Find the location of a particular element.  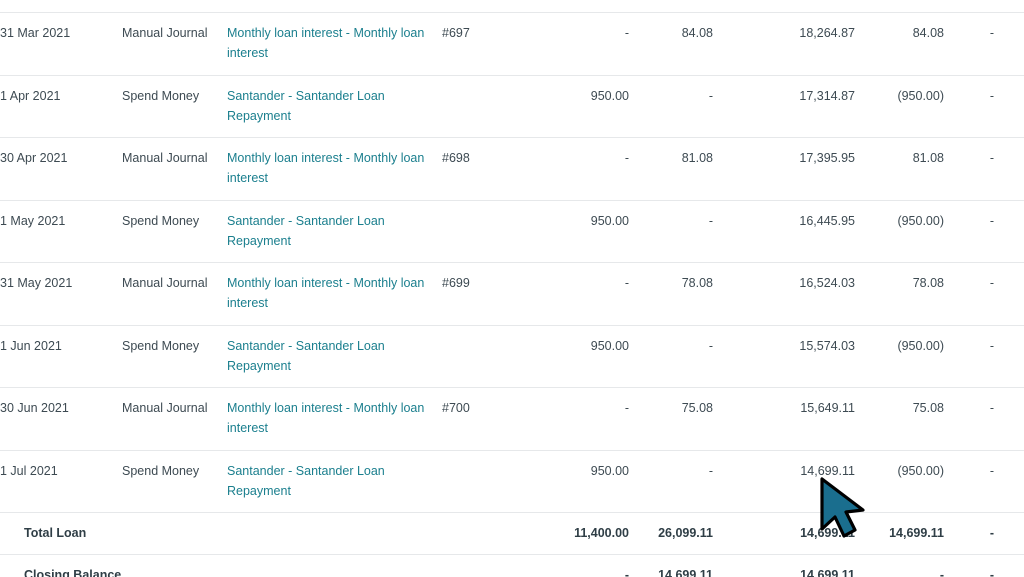

closing-balance-debit: - is located at coordinates (594, 565).